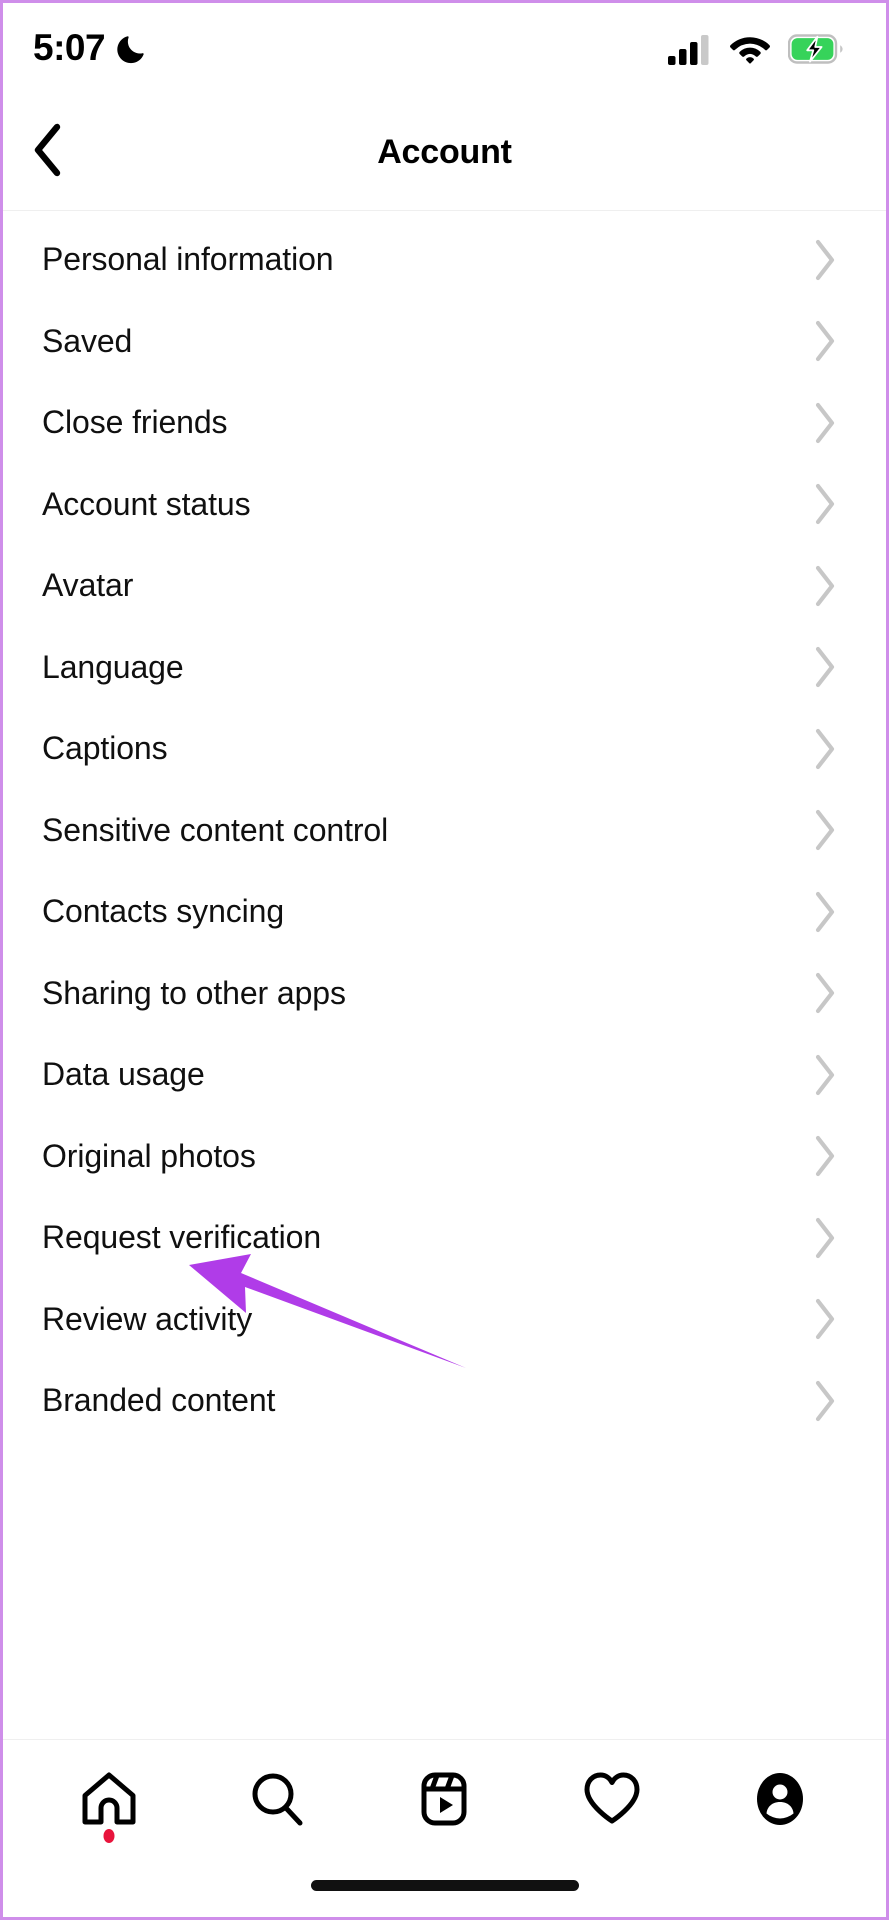 The image size is (889, 1920). I want to click on list-item-label: Data usage, so click(123, 1074).